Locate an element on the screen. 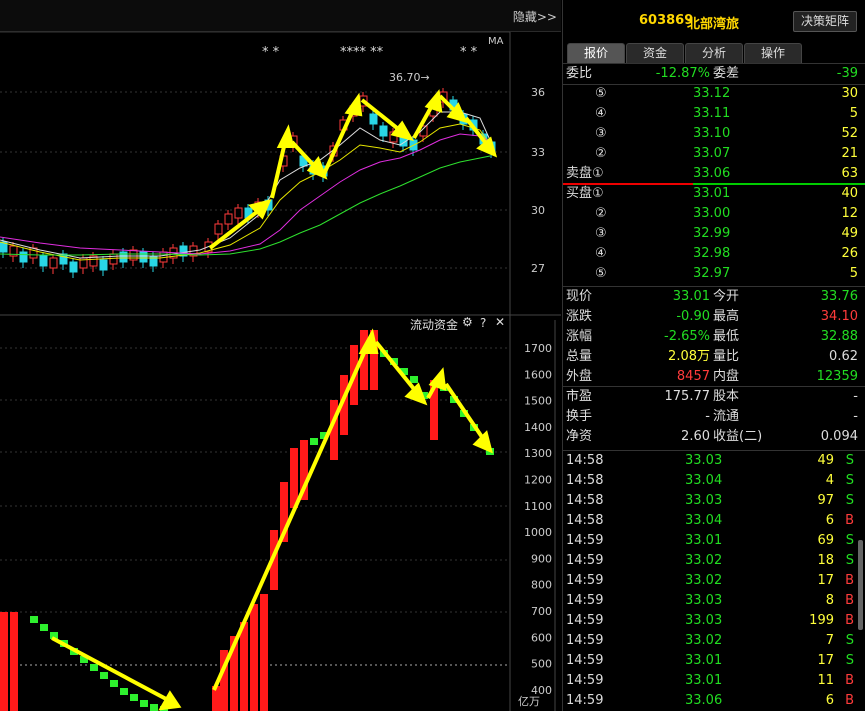  decision-matrix-button: 决策矩阵 is located at coordinates (825, 21).